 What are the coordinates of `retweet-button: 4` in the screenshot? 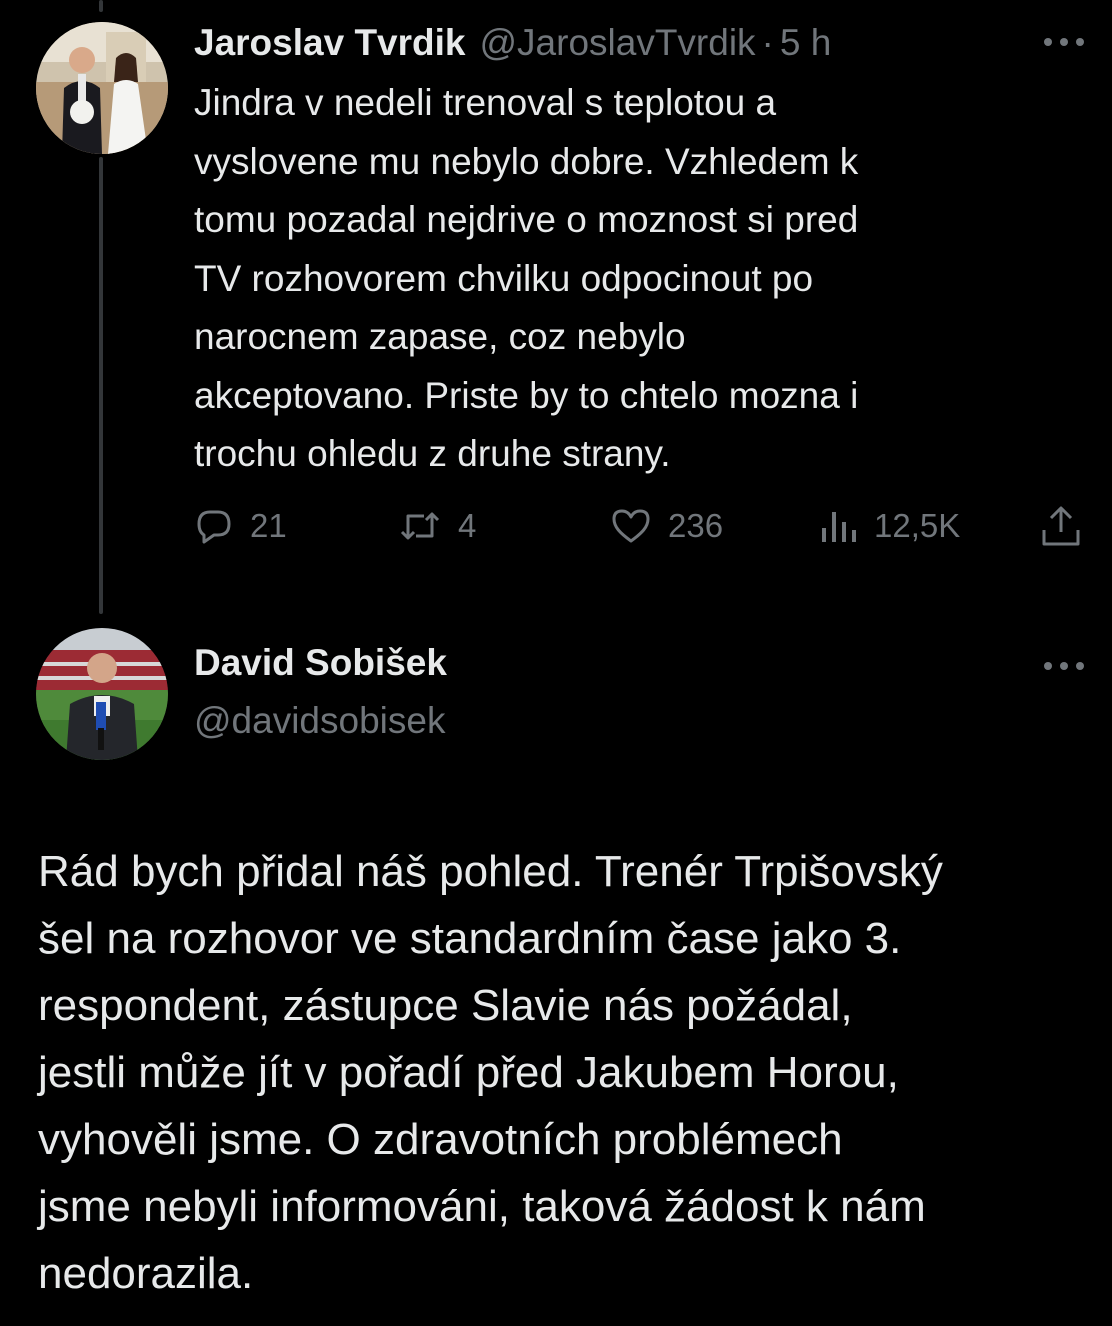 It's located at (437, 526).